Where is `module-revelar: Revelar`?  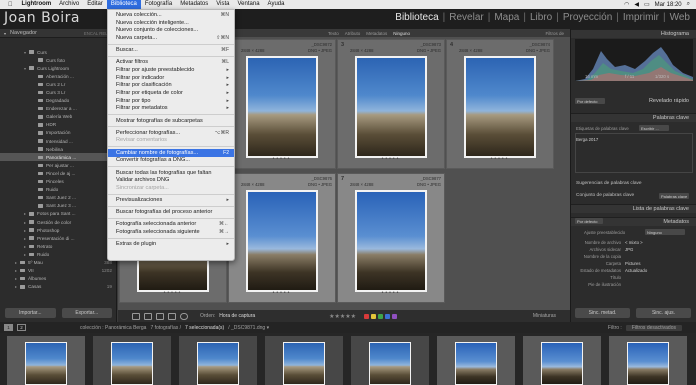
module-revelar: Revelar is located at coordinates (466, 17).